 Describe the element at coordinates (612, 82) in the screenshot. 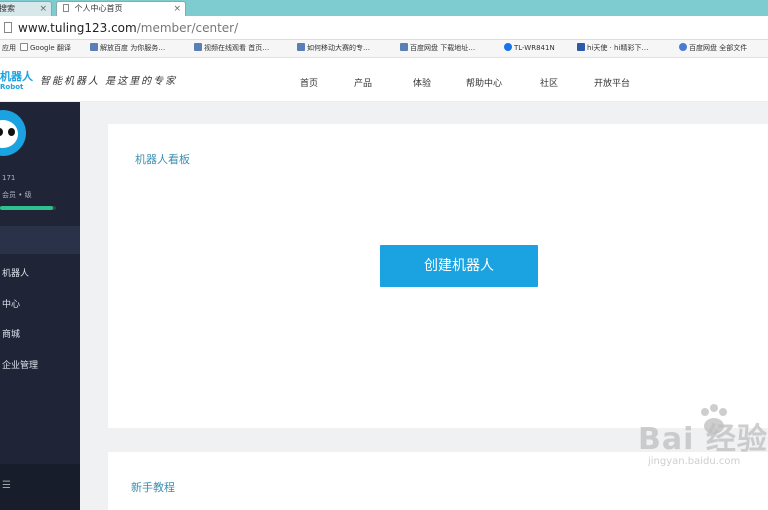

I see `nav-open-platform: 开放平台` at that location.